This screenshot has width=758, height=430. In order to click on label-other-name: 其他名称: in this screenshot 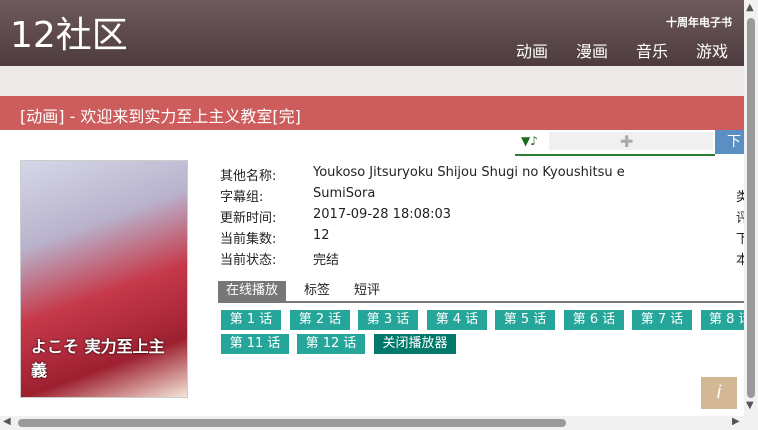, I will do `click(248, 176)`.